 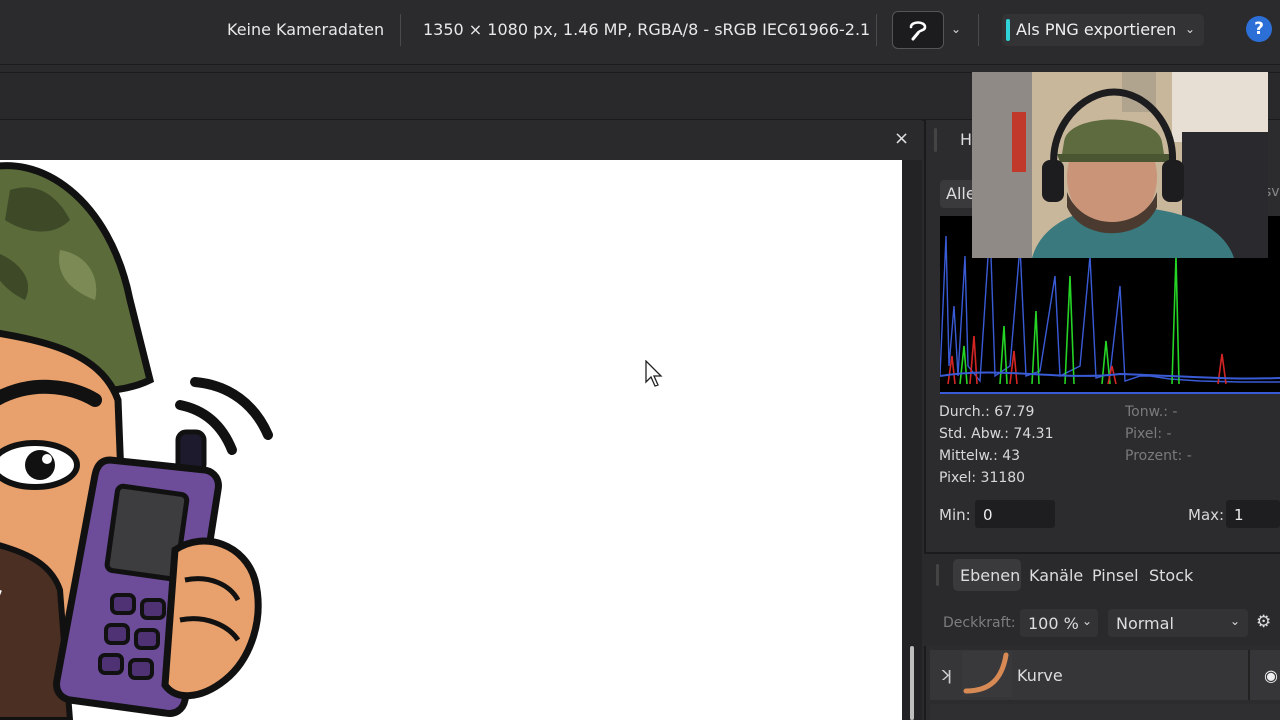 I want to click on blend-chevron-icon: ⌄, so click(x=1235, y=621).